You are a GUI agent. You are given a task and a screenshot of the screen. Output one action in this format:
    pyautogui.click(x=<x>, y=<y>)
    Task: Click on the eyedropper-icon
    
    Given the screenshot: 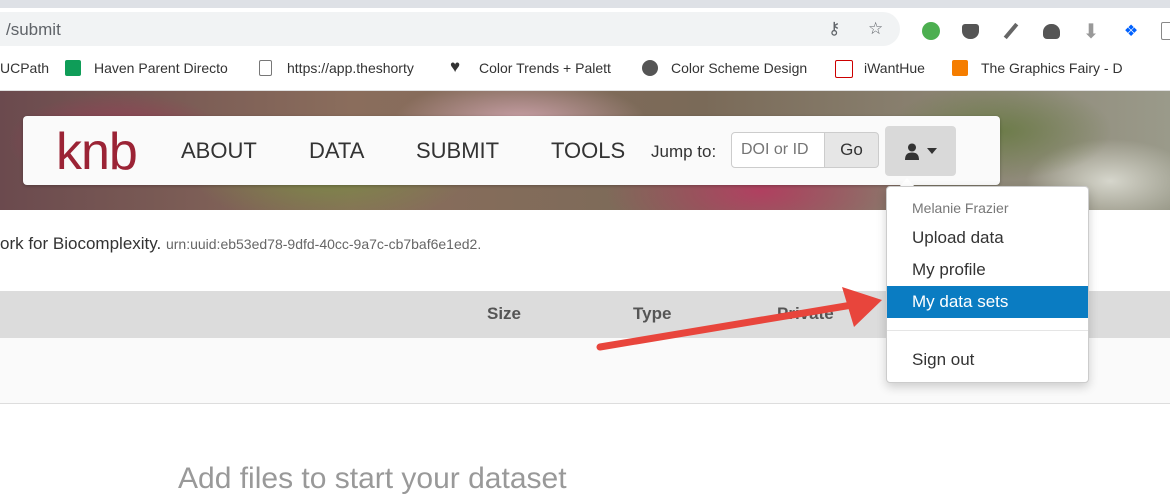 What is the action you would take?
    pyautogui.click(x=1011, y=31)
    